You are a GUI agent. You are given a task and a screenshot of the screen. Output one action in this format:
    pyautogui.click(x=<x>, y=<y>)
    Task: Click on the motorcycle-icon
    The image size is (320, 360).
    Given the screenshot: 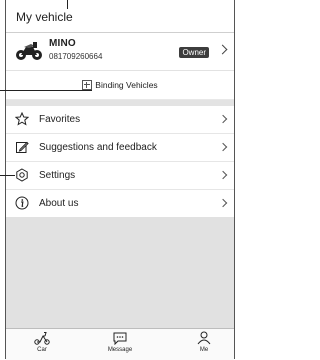 What is the action you would take?
    pyautogui.click(x=29, y=51)
    